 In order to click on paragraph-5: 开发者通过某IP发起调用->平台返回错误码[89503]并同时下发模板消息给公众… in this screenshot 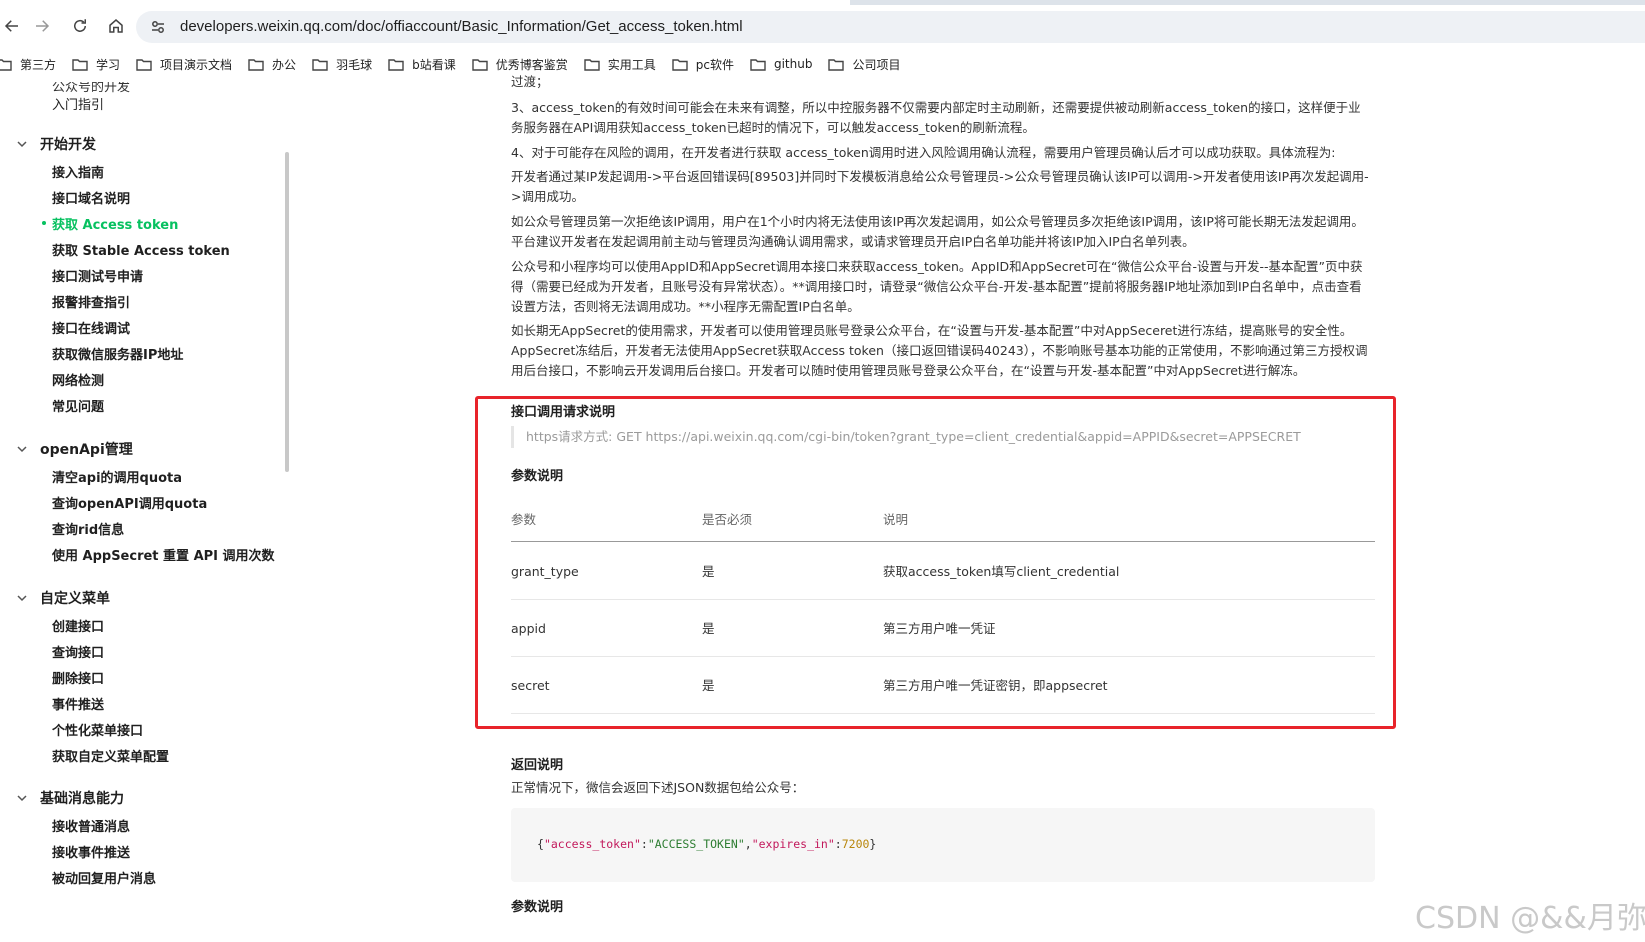, I will do `click(940, 186)`.